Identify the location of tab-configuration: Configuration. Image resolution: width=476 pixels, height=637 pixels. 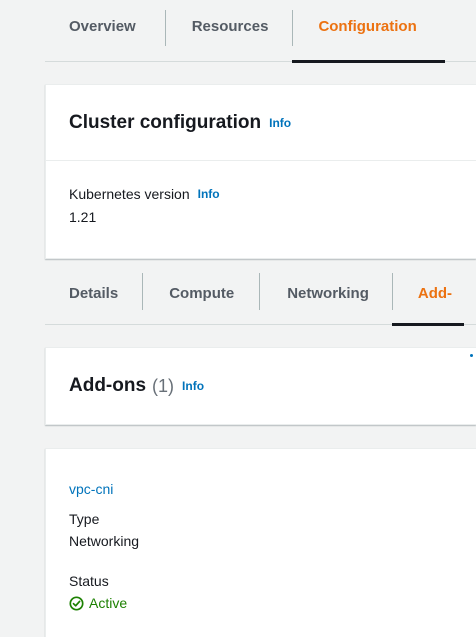
(369, 31).